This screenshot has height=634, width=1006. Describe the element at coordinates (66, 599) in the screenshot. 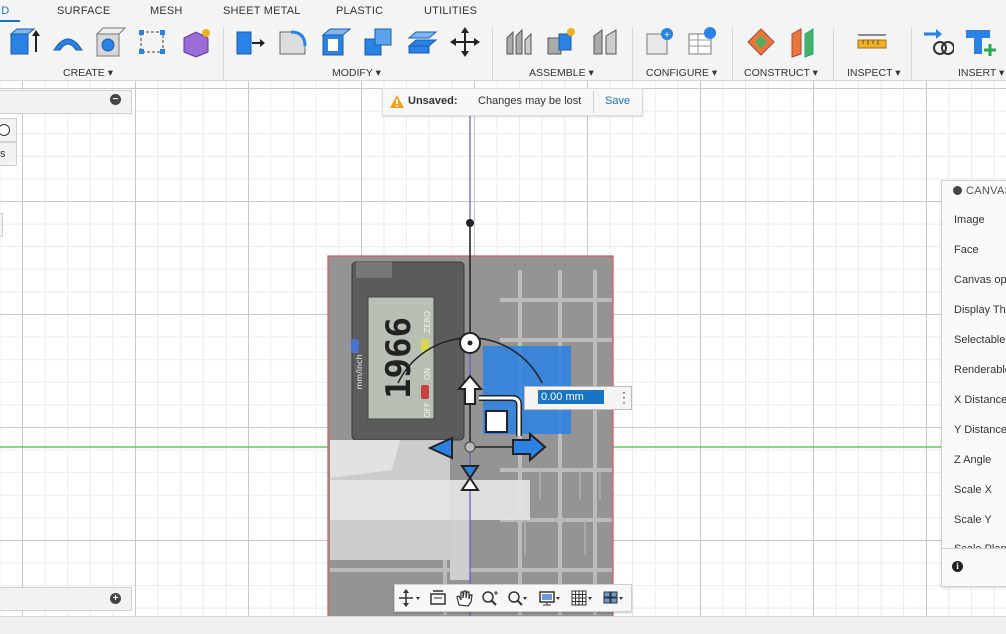

I see `comments-panel-header: +` at that location.